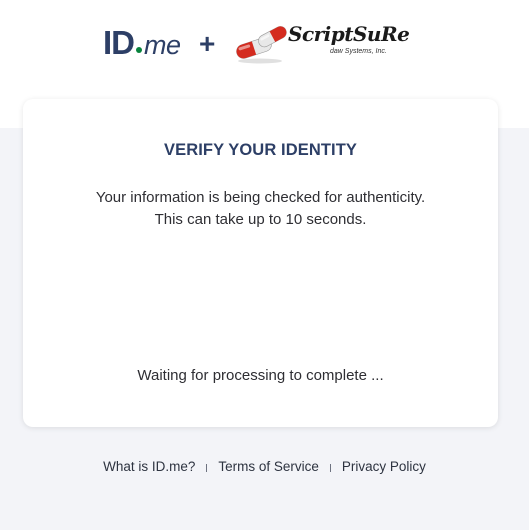  What do you see at coordinates (268, 466) in the screenshot?
I see `terms-of-service-link: Terms of Service` at bounding box center [268, 466].